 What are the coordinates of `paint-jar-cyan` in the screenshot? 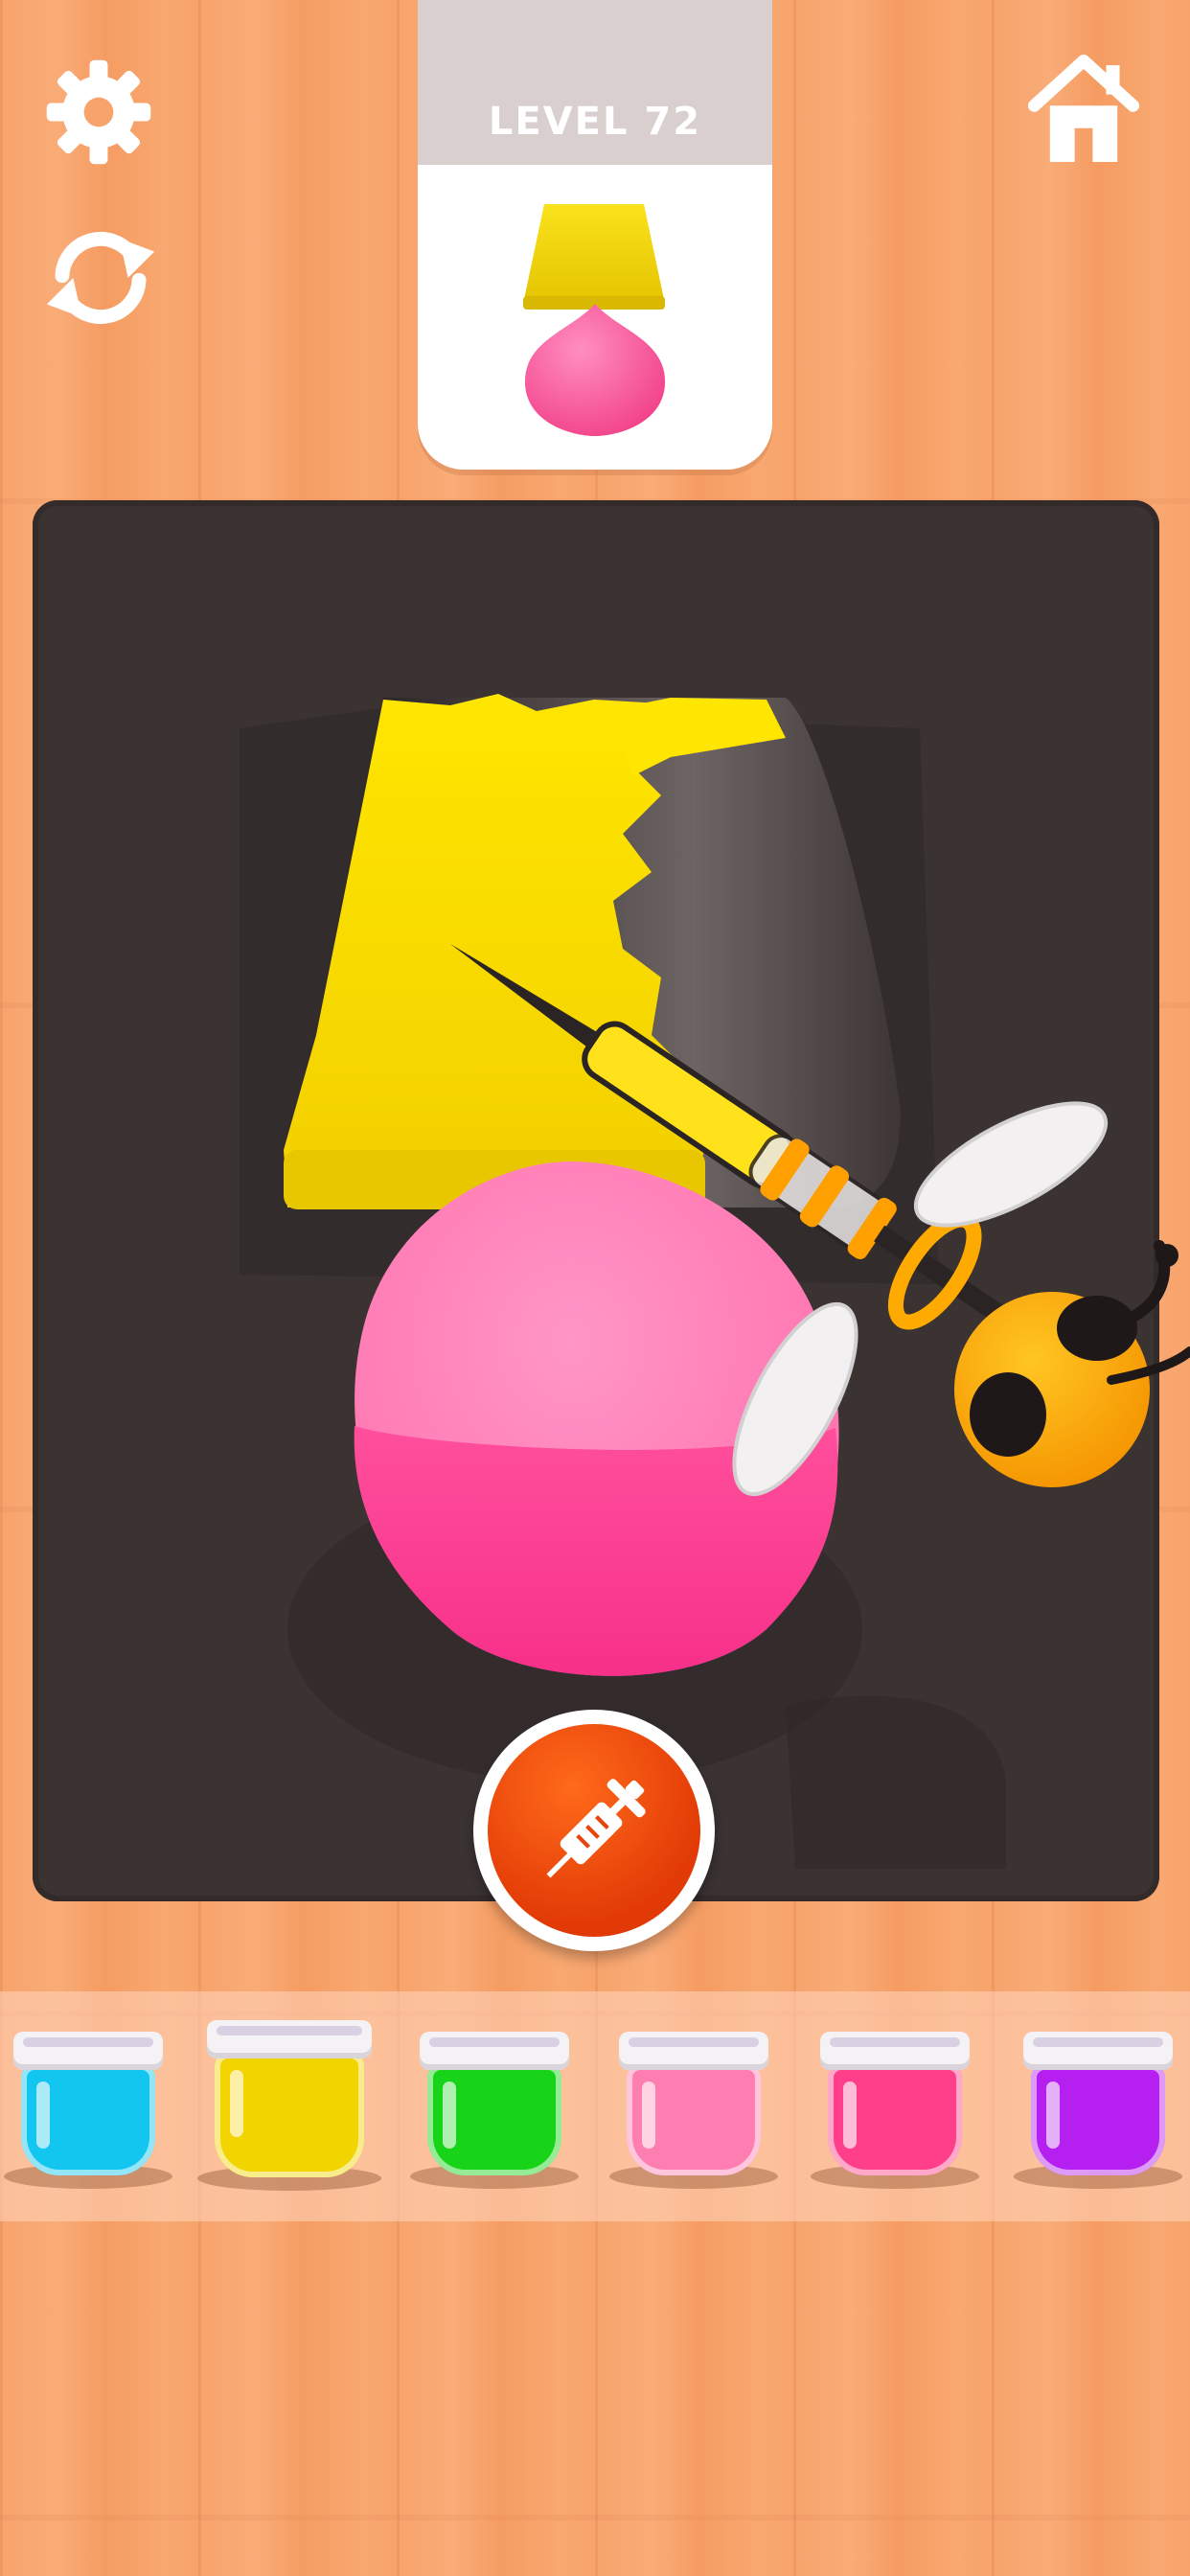 It's located at (88, 2110).